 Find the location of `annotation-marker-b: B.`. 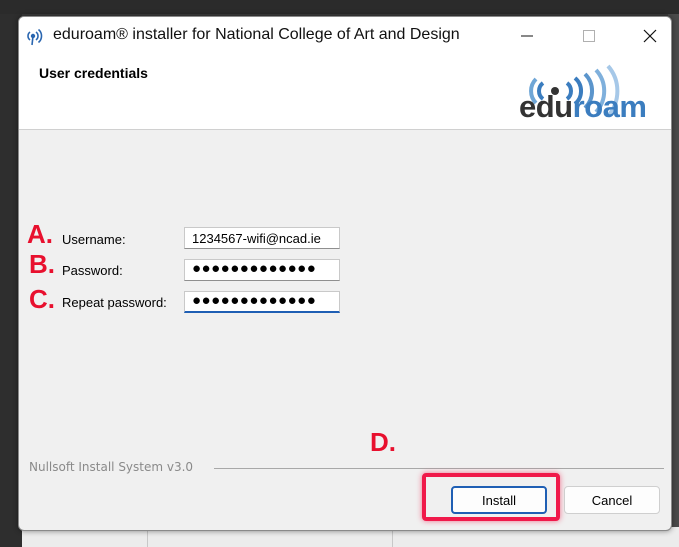

annotation-marker-b: B. is located at coordinates (42, 264).